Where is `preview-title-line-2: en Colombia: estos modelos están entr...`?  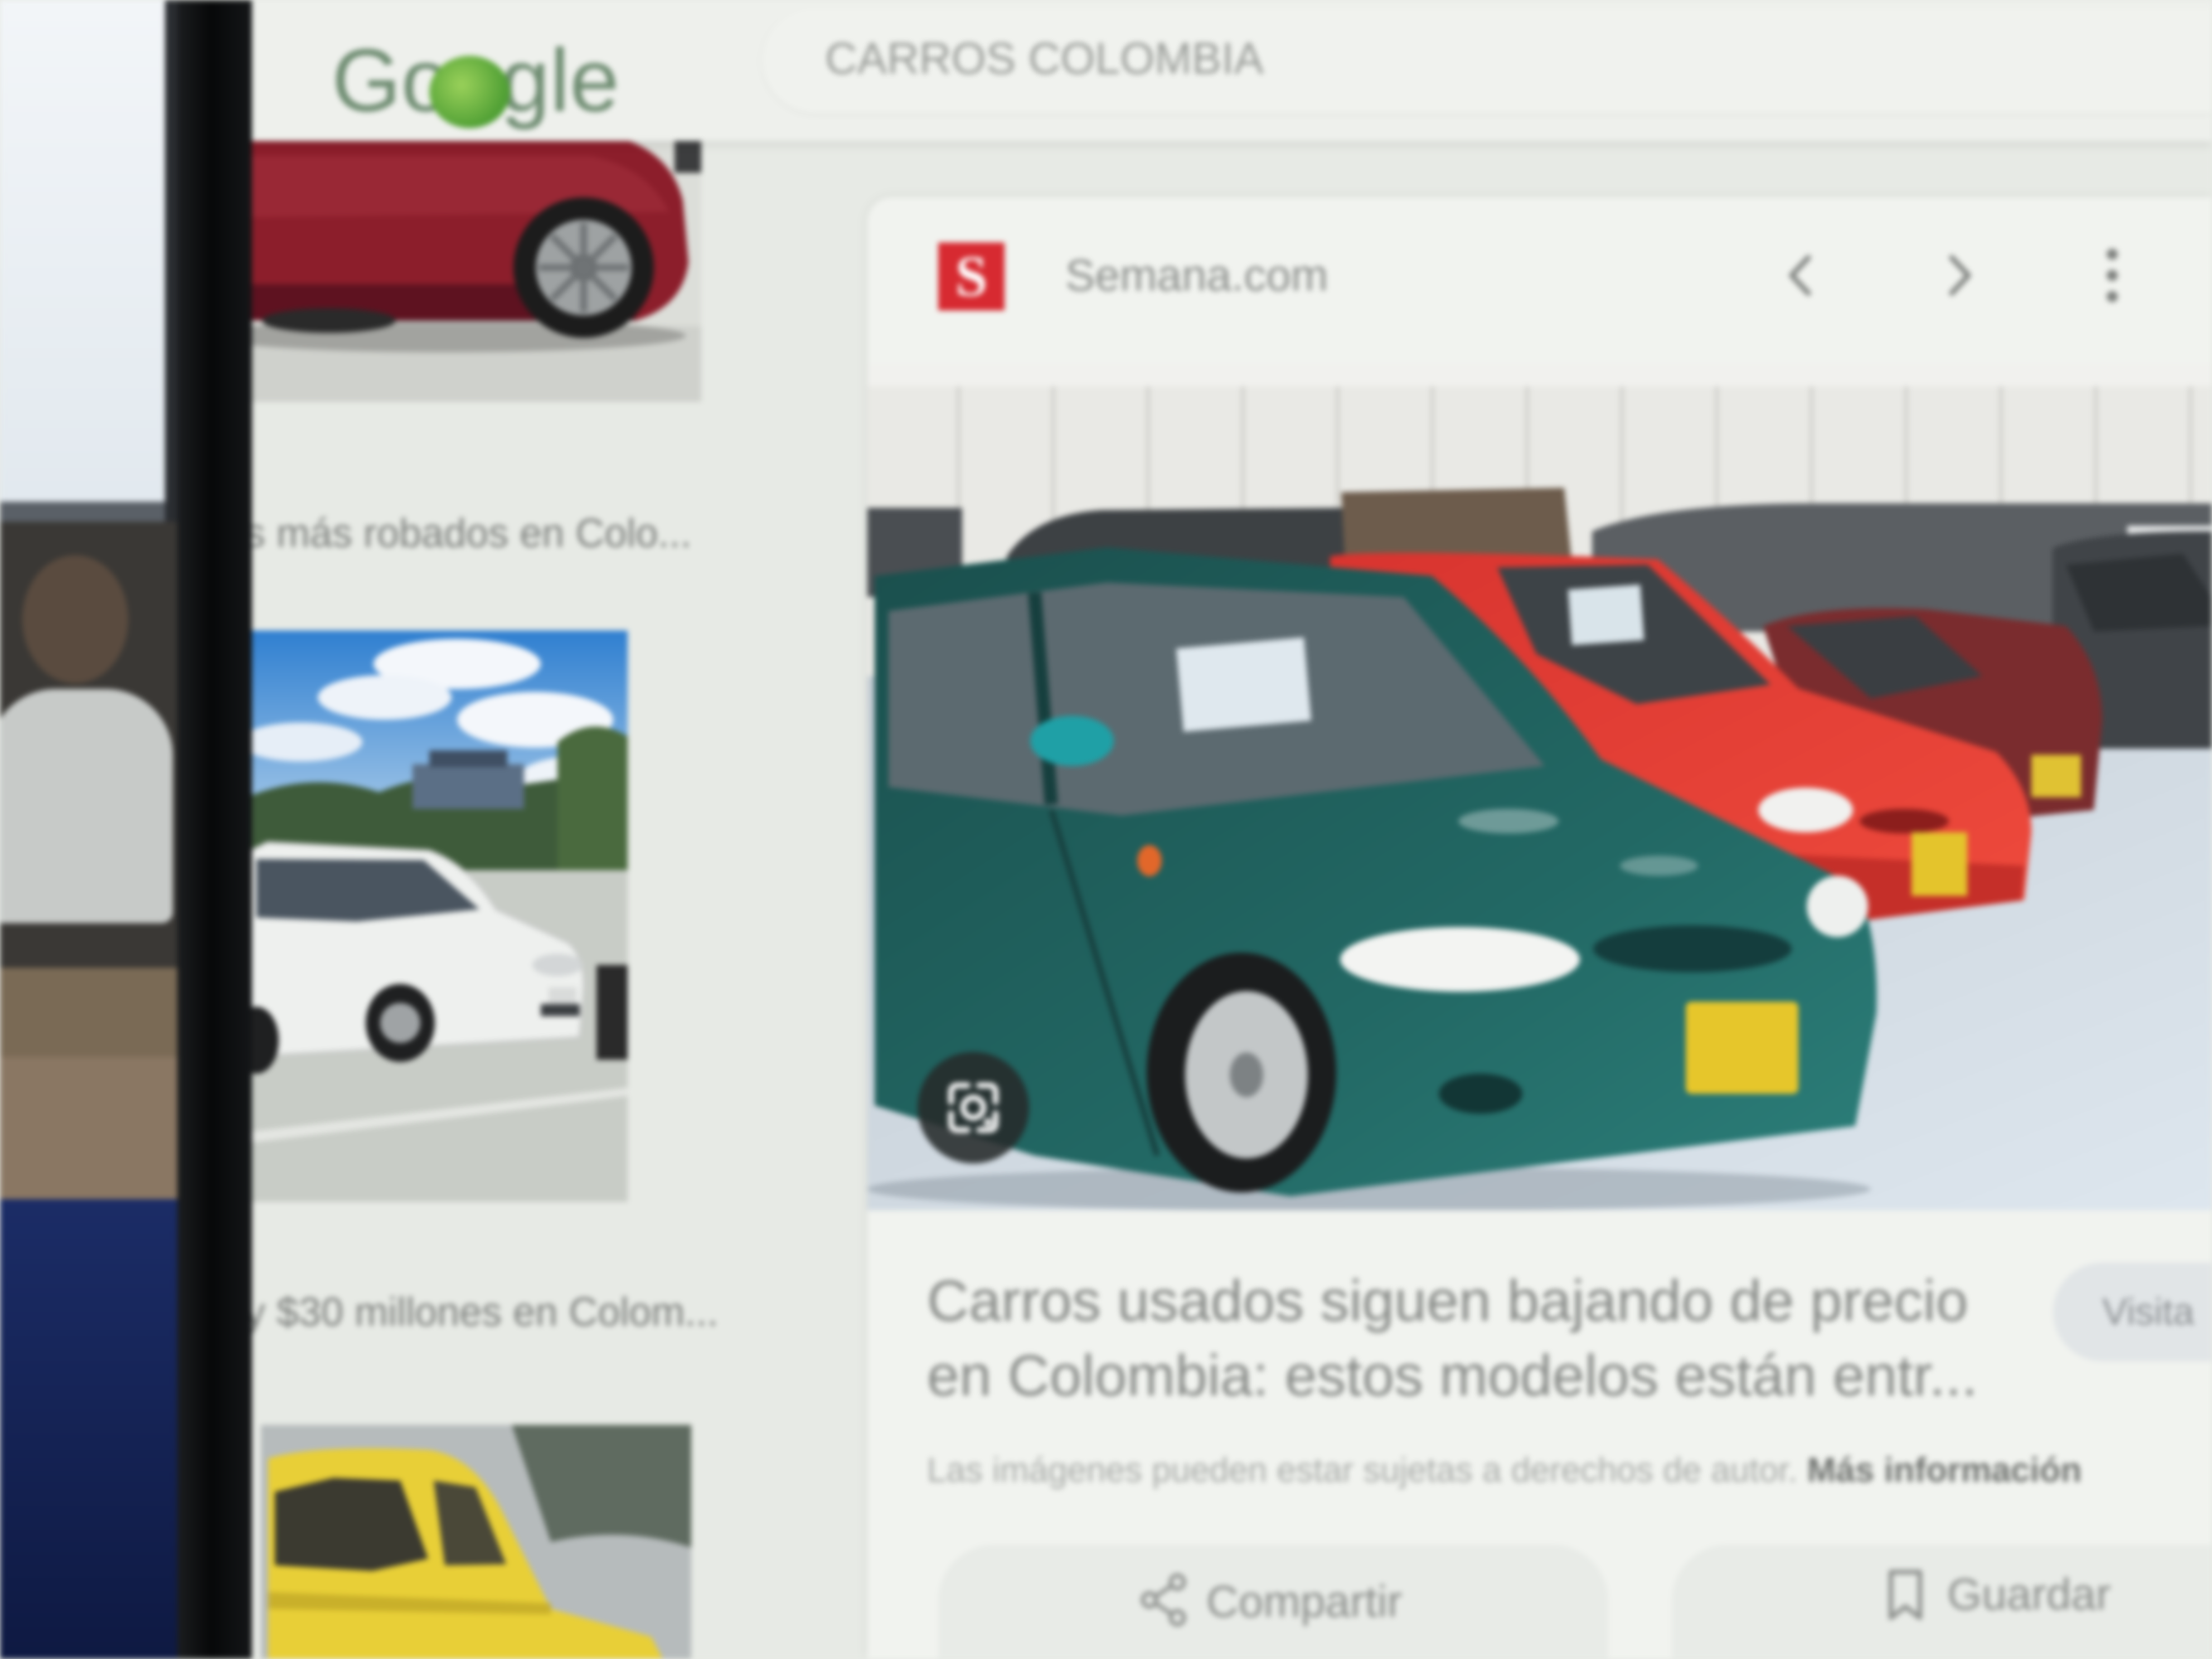 preview-title-line-2: en Colombia: estos modelos están entr... is located at coordinates (1452, 1376).